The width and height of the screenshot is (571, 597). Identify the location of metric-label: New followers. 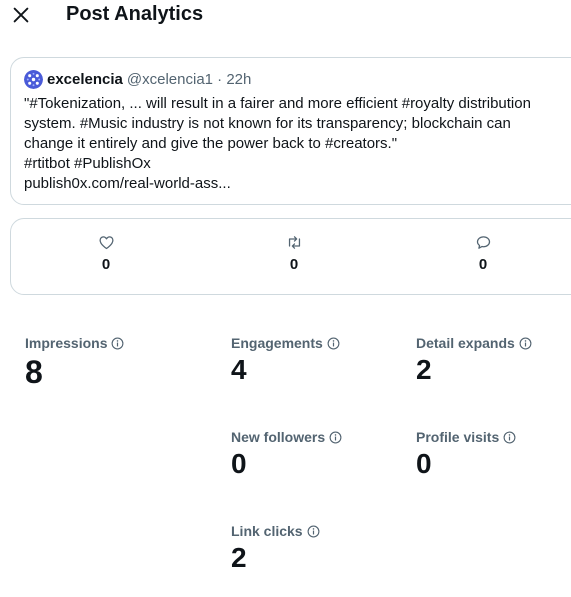
(278, 437).